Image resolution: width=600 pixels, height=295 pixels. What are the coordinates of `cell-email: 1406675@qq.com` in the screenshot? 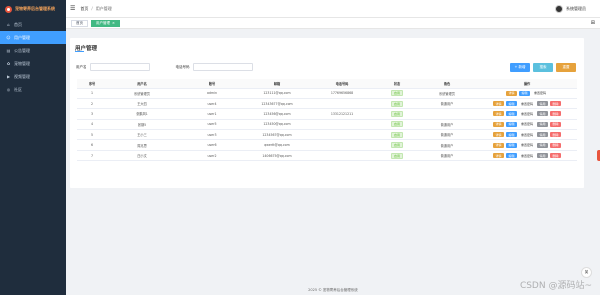 It's located at (277, 156).